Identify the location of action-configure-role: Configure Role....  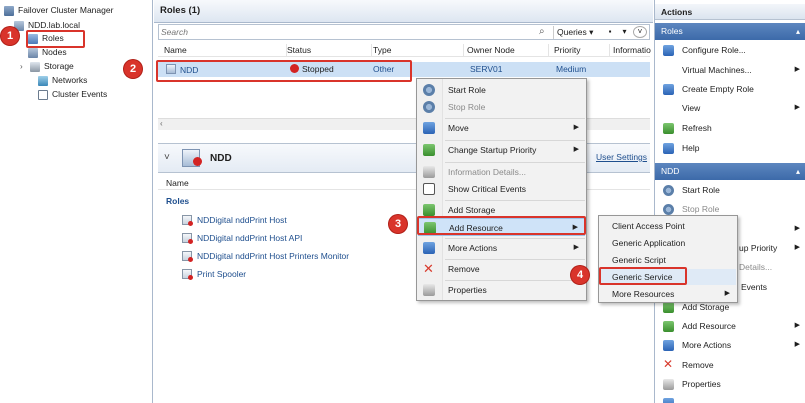
(730, 50).